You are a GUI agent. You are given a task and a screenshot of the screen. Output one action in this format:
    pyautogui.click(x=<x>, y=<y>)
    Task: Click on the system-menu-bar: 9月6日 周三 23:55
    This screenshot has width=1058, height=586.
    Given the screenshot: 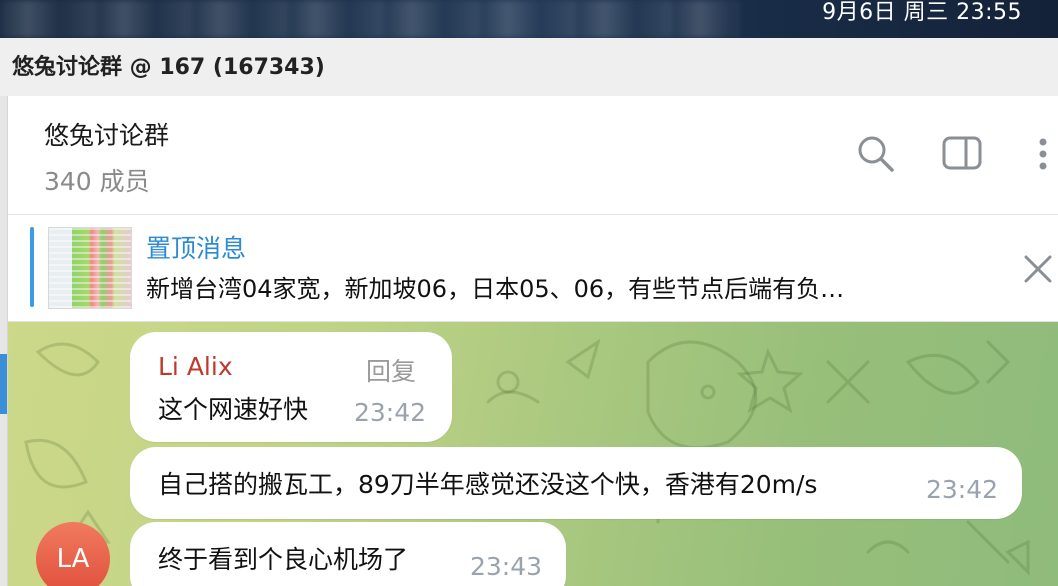 What is the action you would take?
    pyautogui.click(x=529, y=19)
    